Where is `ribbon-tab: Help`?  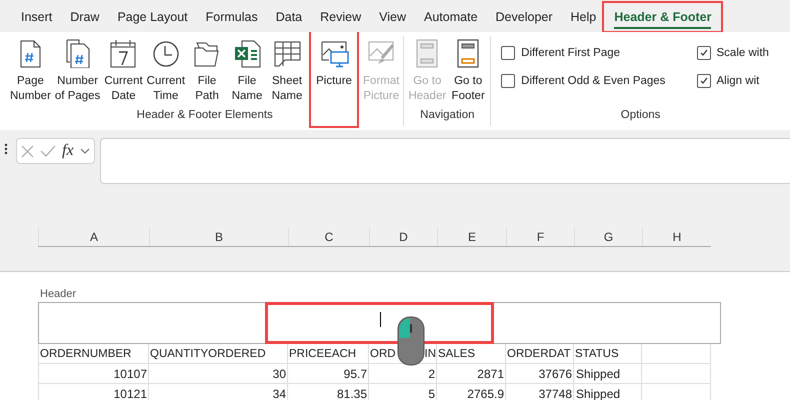
ribbon-tab: Help is located at coordinates (584, 17).